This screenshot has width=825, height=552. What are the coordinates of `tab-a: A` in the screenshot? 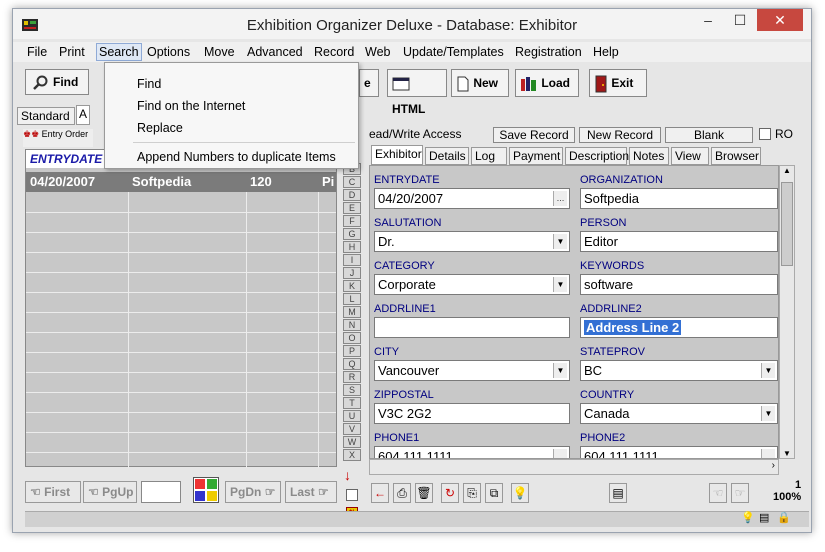 It's located at (83, 115).